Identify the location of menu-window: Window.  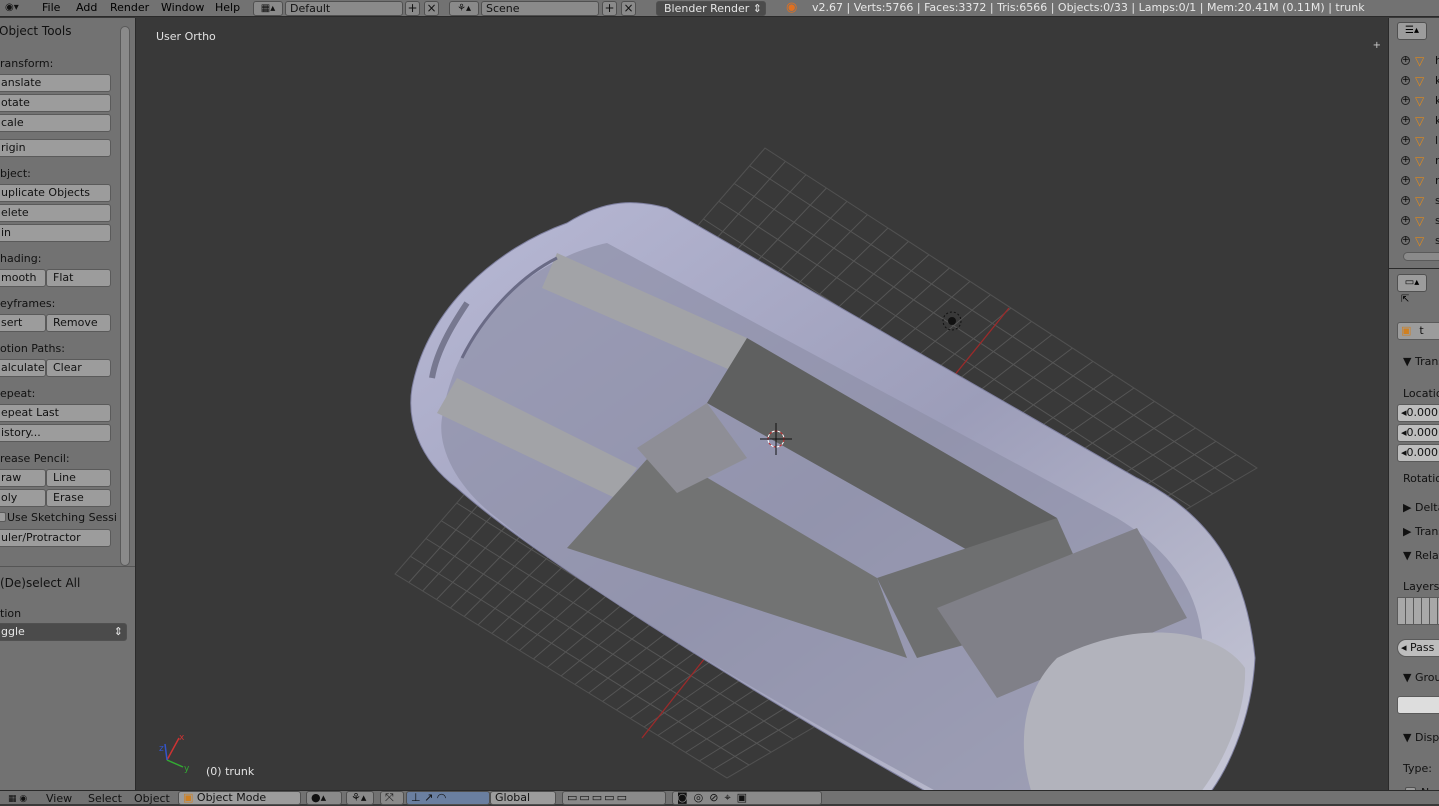
(182, 8).